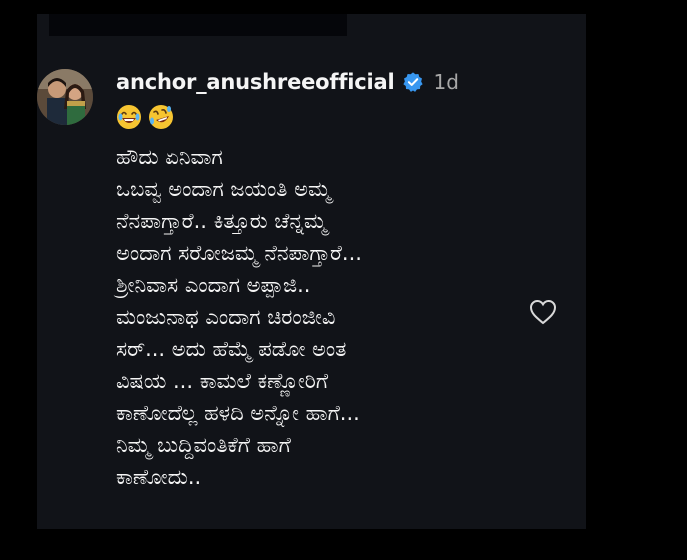  I want to click on cropped-header-bar, so click(198, 25).